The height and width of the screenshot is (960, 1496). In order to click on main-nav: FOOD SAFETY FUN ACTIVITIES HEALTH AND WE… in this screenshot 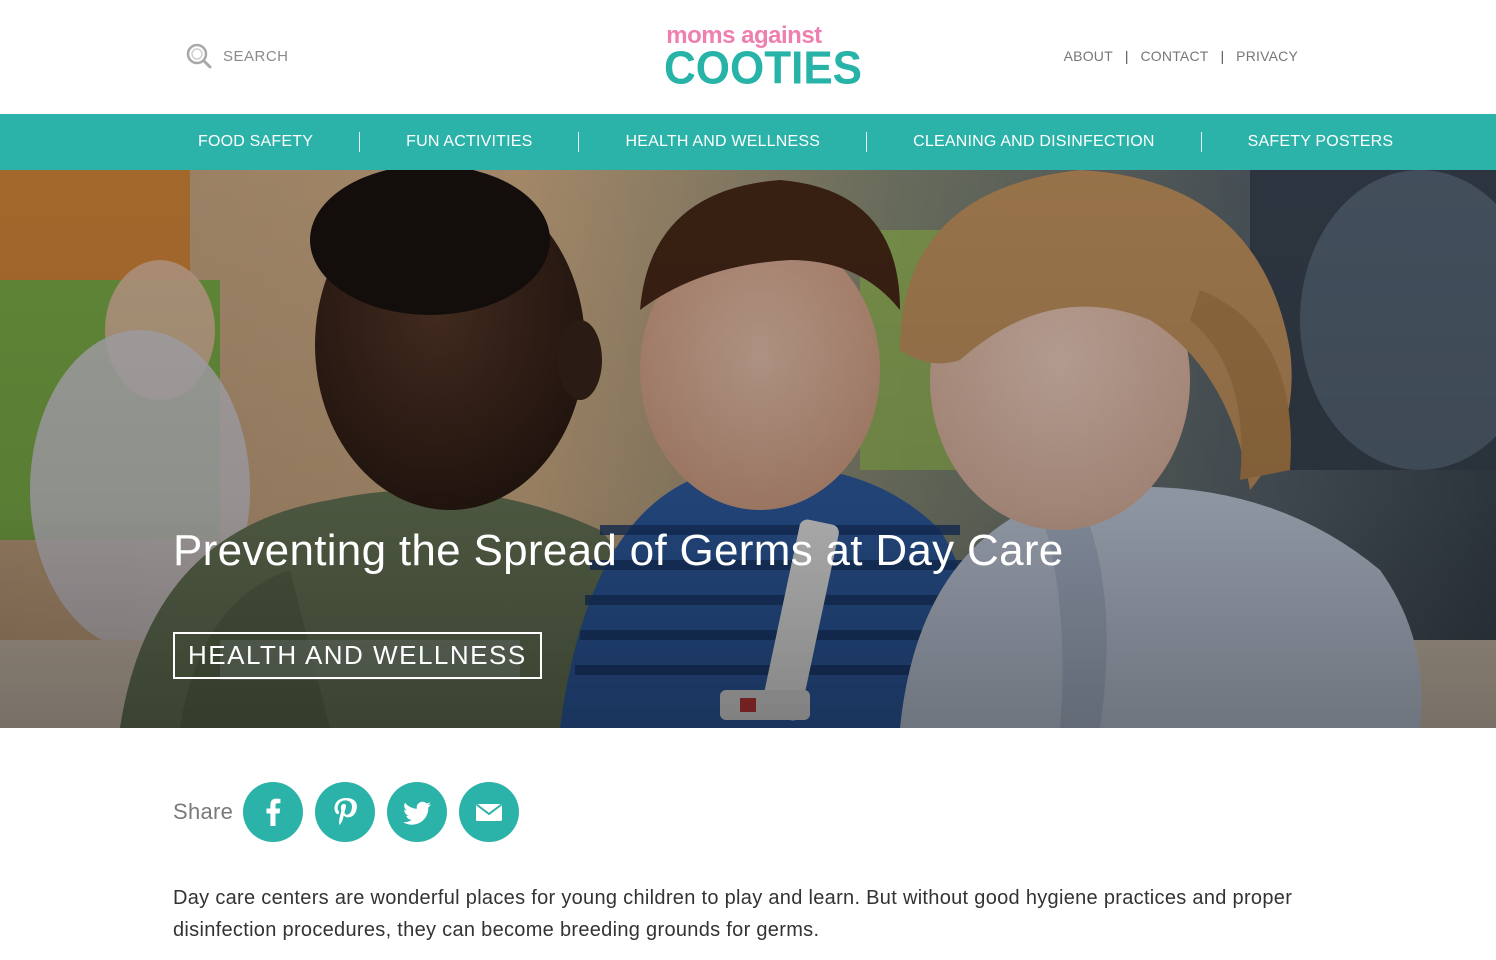, I will do `click(748, 142)`.